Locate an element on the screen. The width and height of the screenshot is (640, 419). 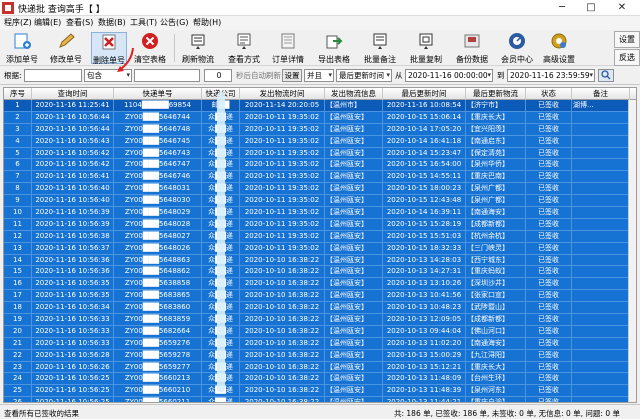
cell-query: 2020-11-16 10:56:26 is located at coordinates (73, 367).